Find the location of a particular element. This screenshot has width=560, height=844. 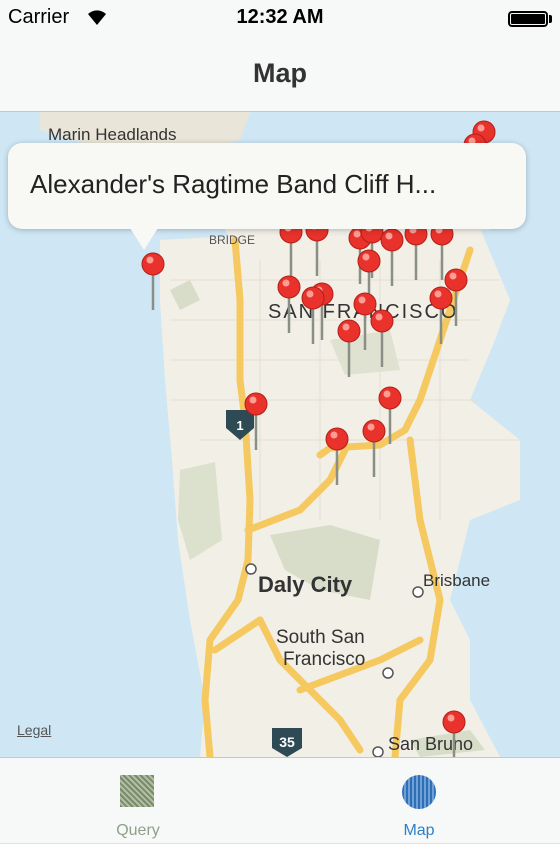

route-35-shield: 35 is located at coordinates (287, 742).